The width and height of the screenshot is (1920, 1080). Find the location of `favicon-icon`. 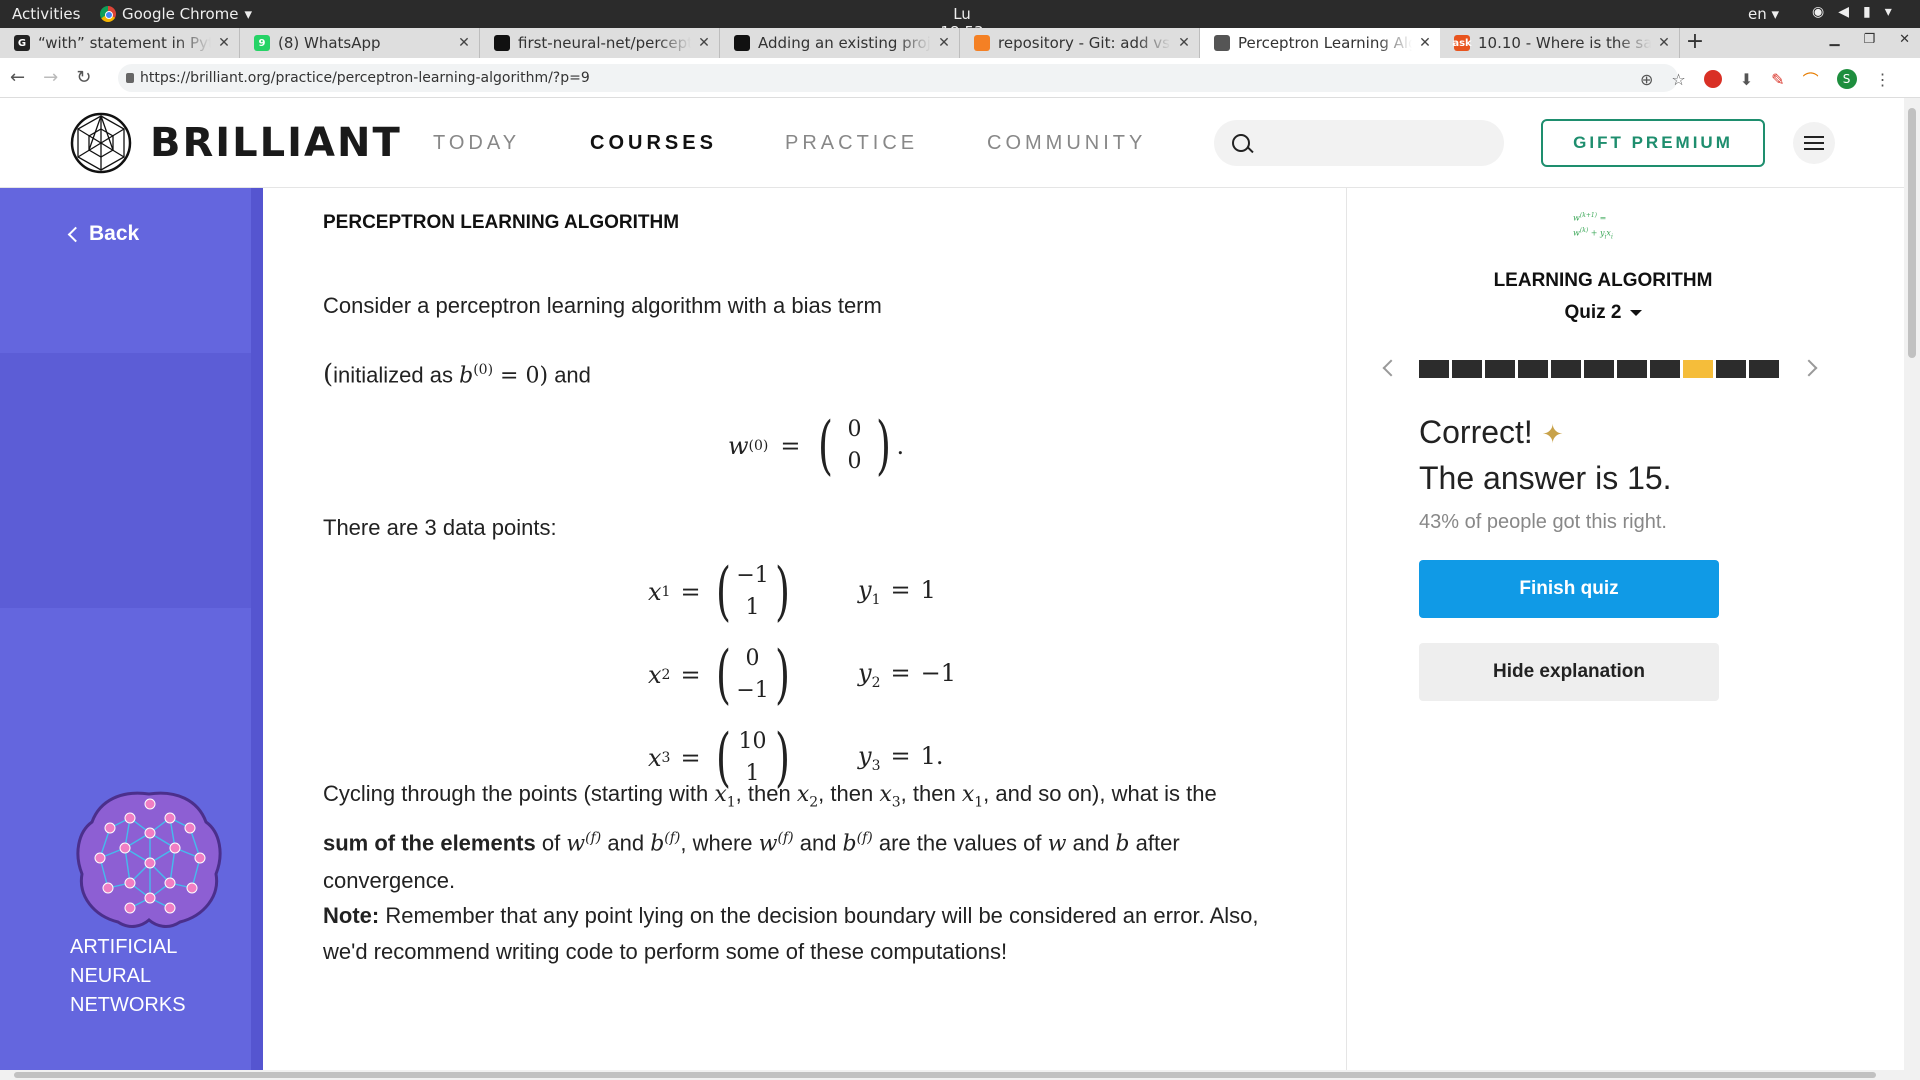

favicon-icon is located at coordinates (742, 43).